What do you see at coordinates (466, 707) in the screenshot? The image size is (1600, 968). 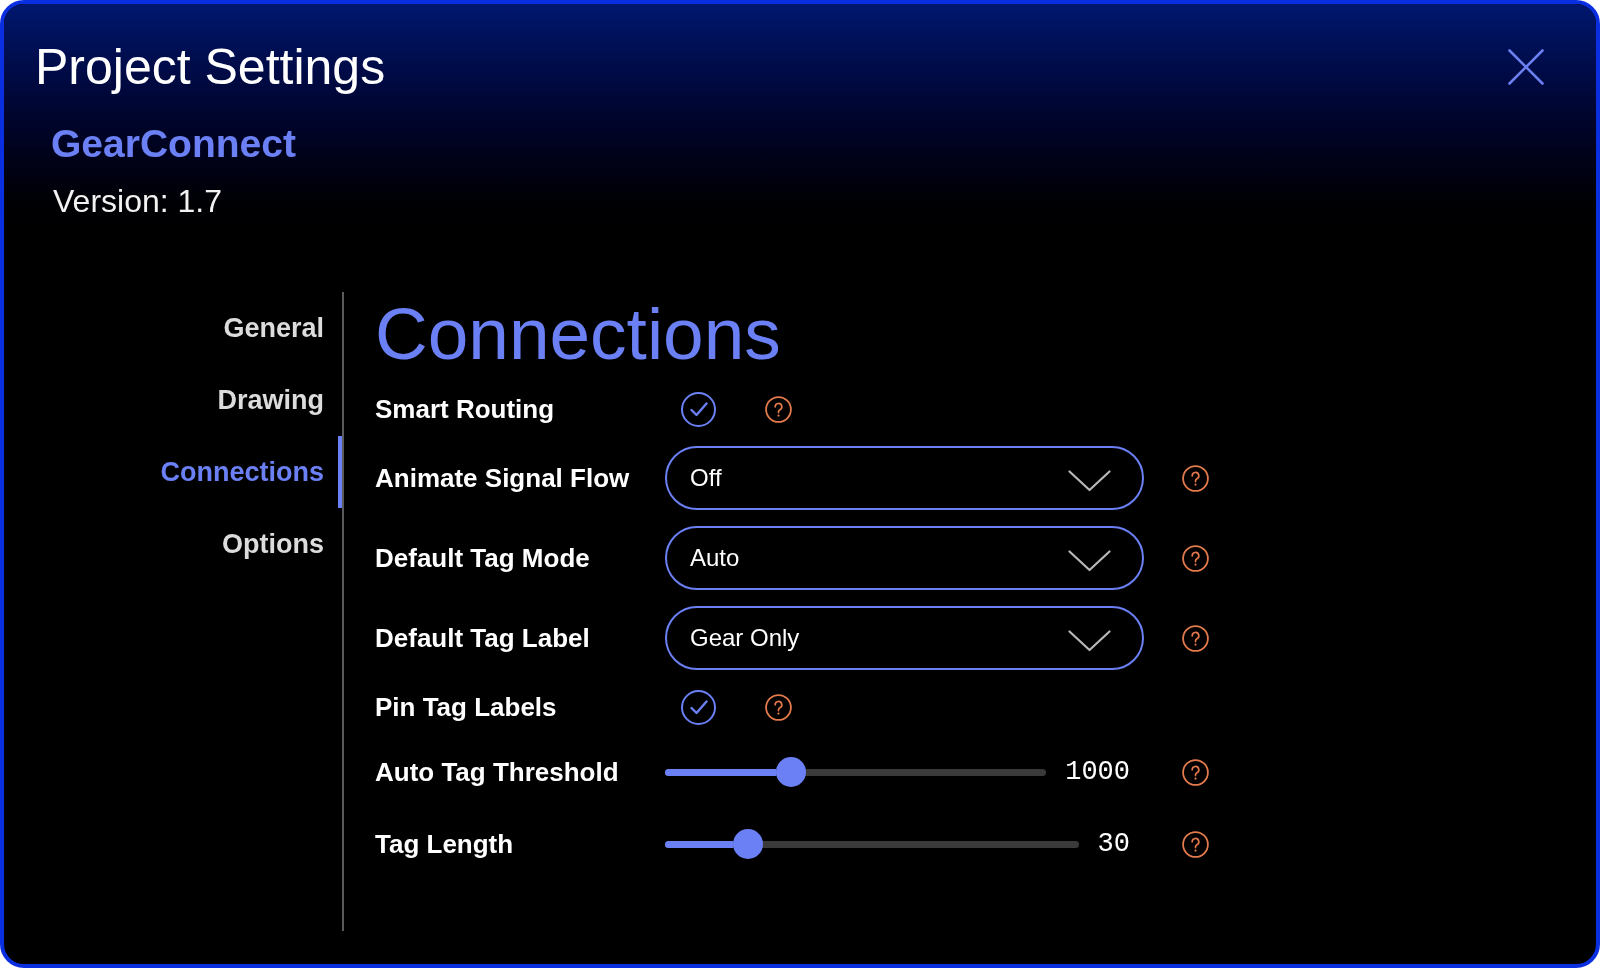 I see `setting-label: Pin Tag Labels` at bounding box center [466, 707].